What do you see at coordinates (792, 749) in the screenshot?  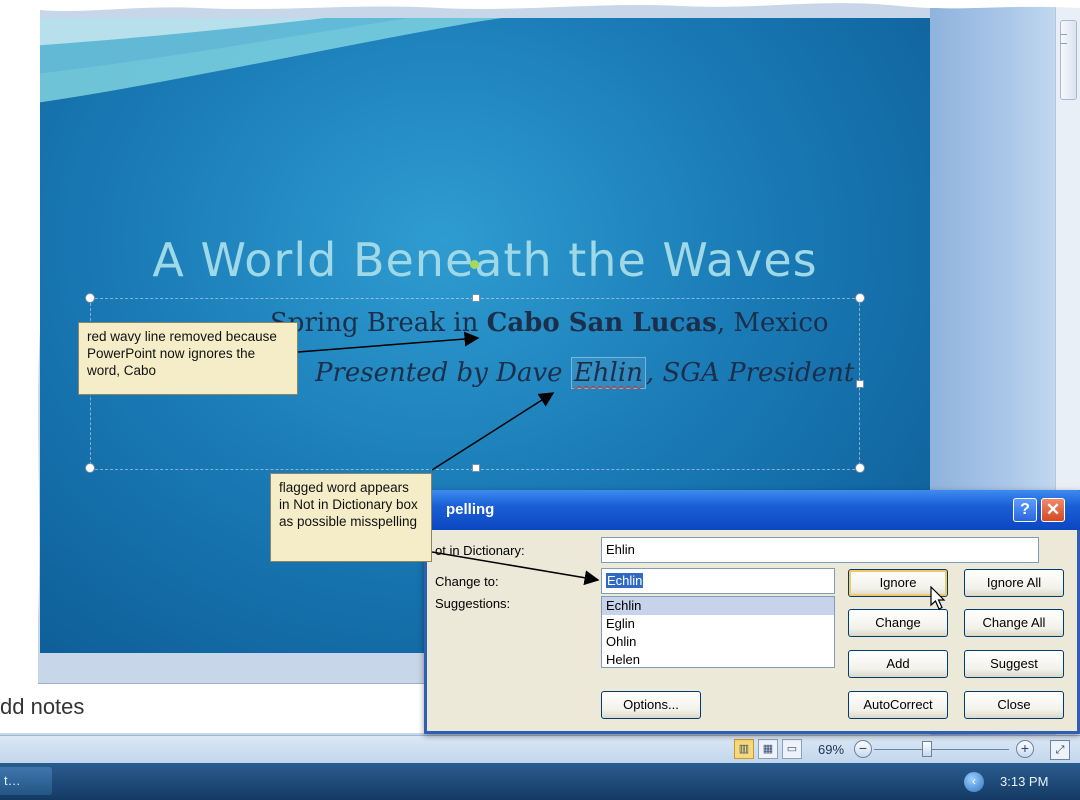 I see `slide-show-view-icon: ▭` at bounding box center [792, 749].